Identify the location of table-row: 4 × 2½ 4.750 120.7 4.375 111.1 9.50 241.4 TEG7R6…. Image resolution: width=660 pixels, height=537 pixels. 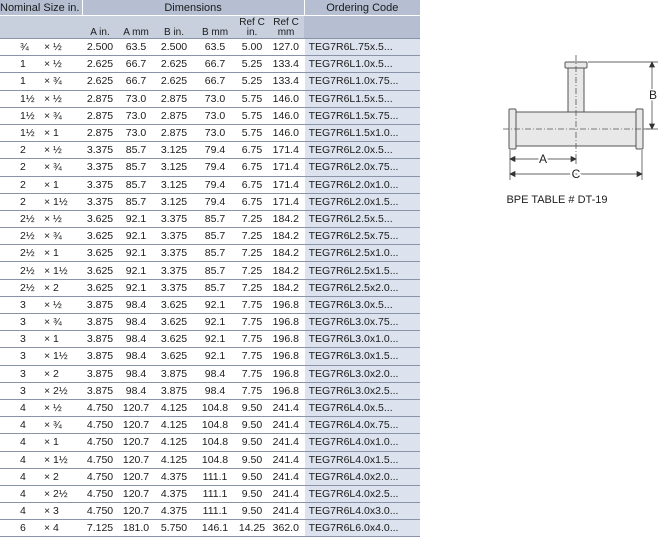
(210, 494).